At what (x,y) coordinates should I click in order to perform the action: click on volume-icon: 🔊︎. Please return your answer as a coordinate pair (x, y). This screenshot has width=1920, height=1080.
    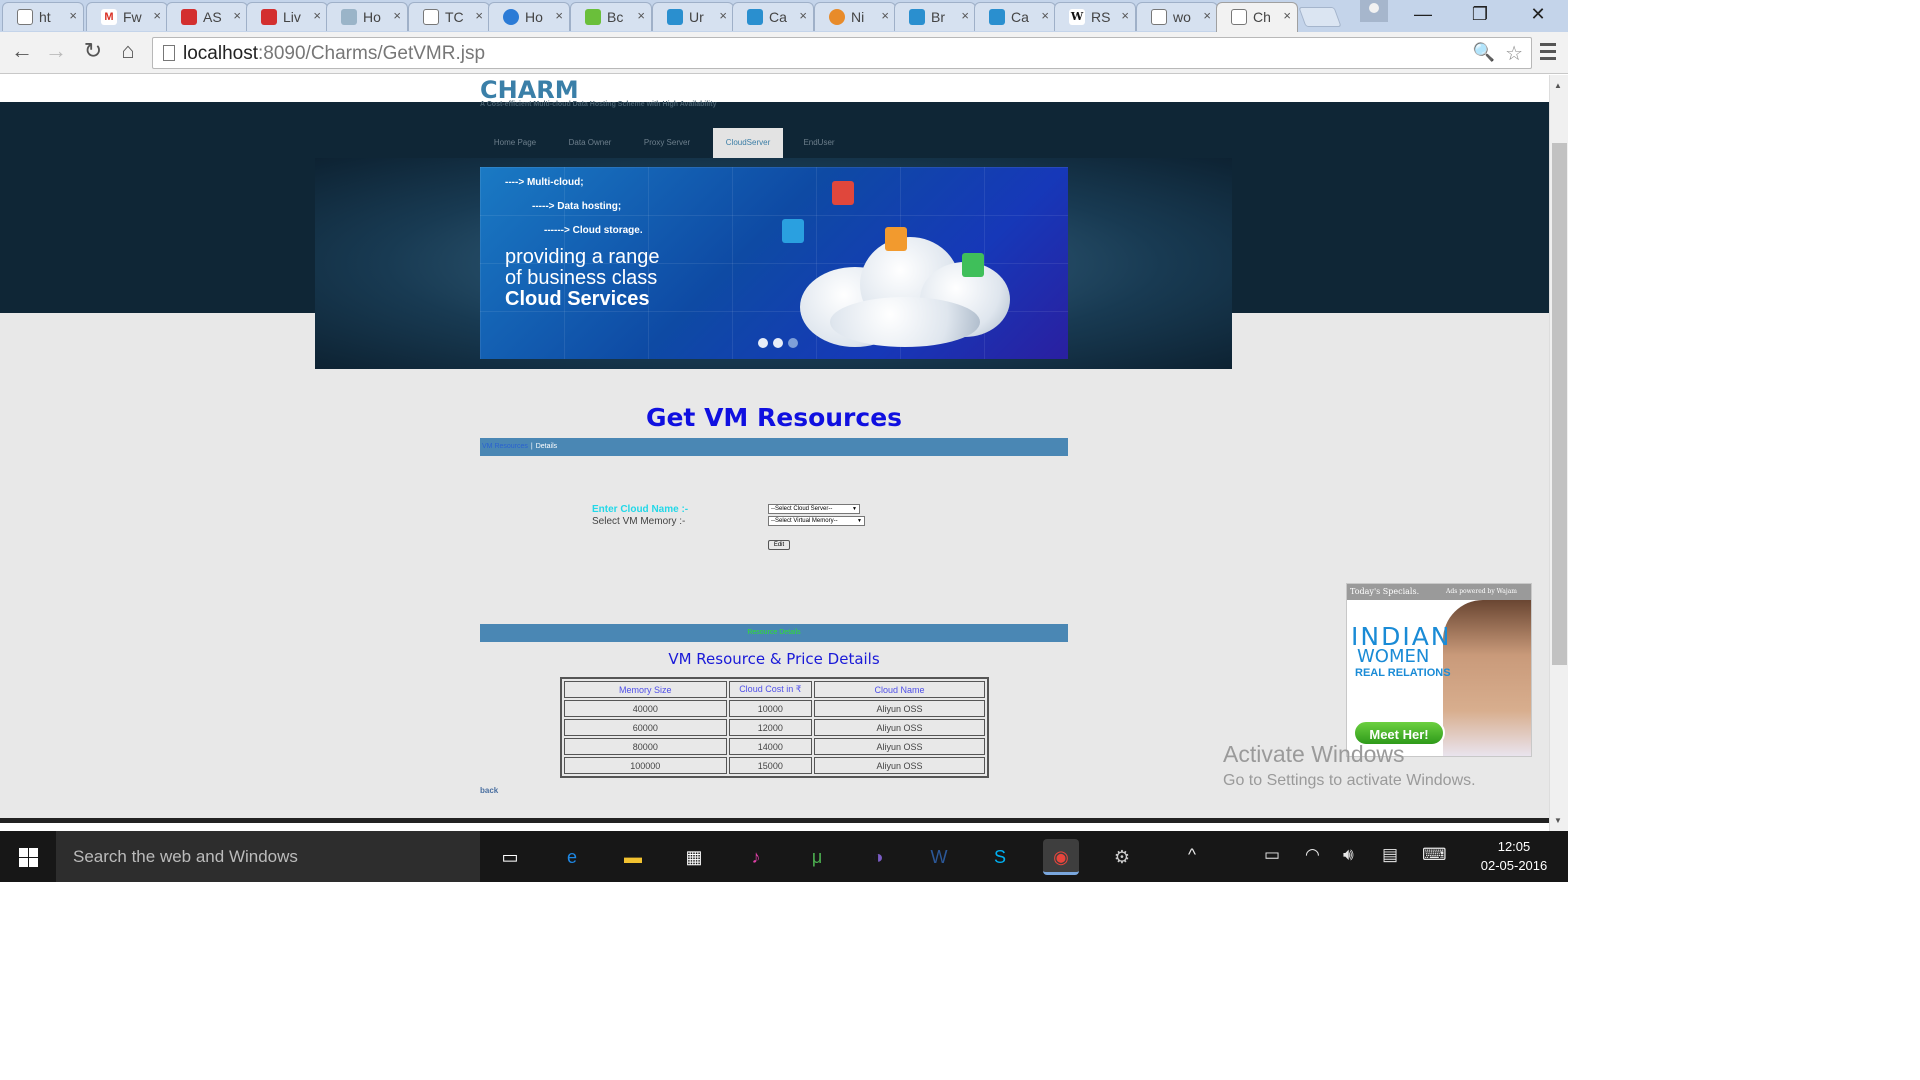
    Looking at the image, I should click on (1348, 855).